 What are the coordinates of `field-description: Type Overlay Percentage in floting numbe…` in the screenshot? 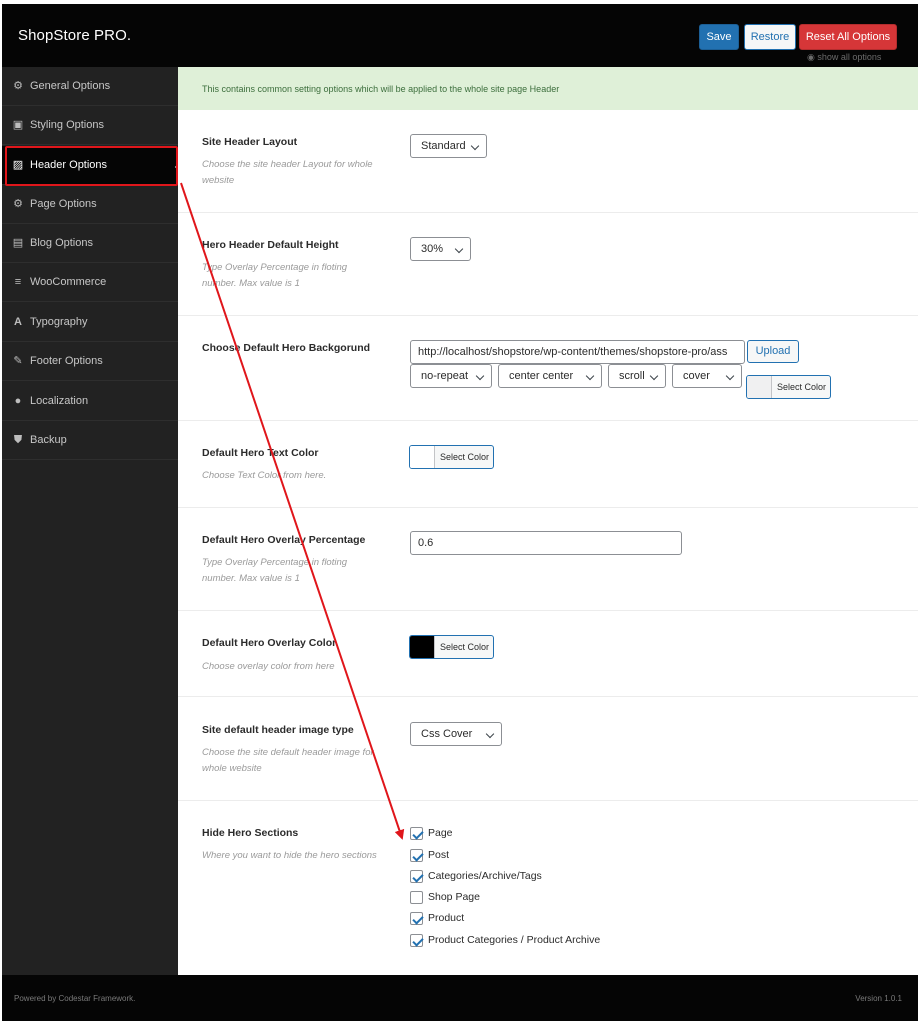 It's located at (275, 570).